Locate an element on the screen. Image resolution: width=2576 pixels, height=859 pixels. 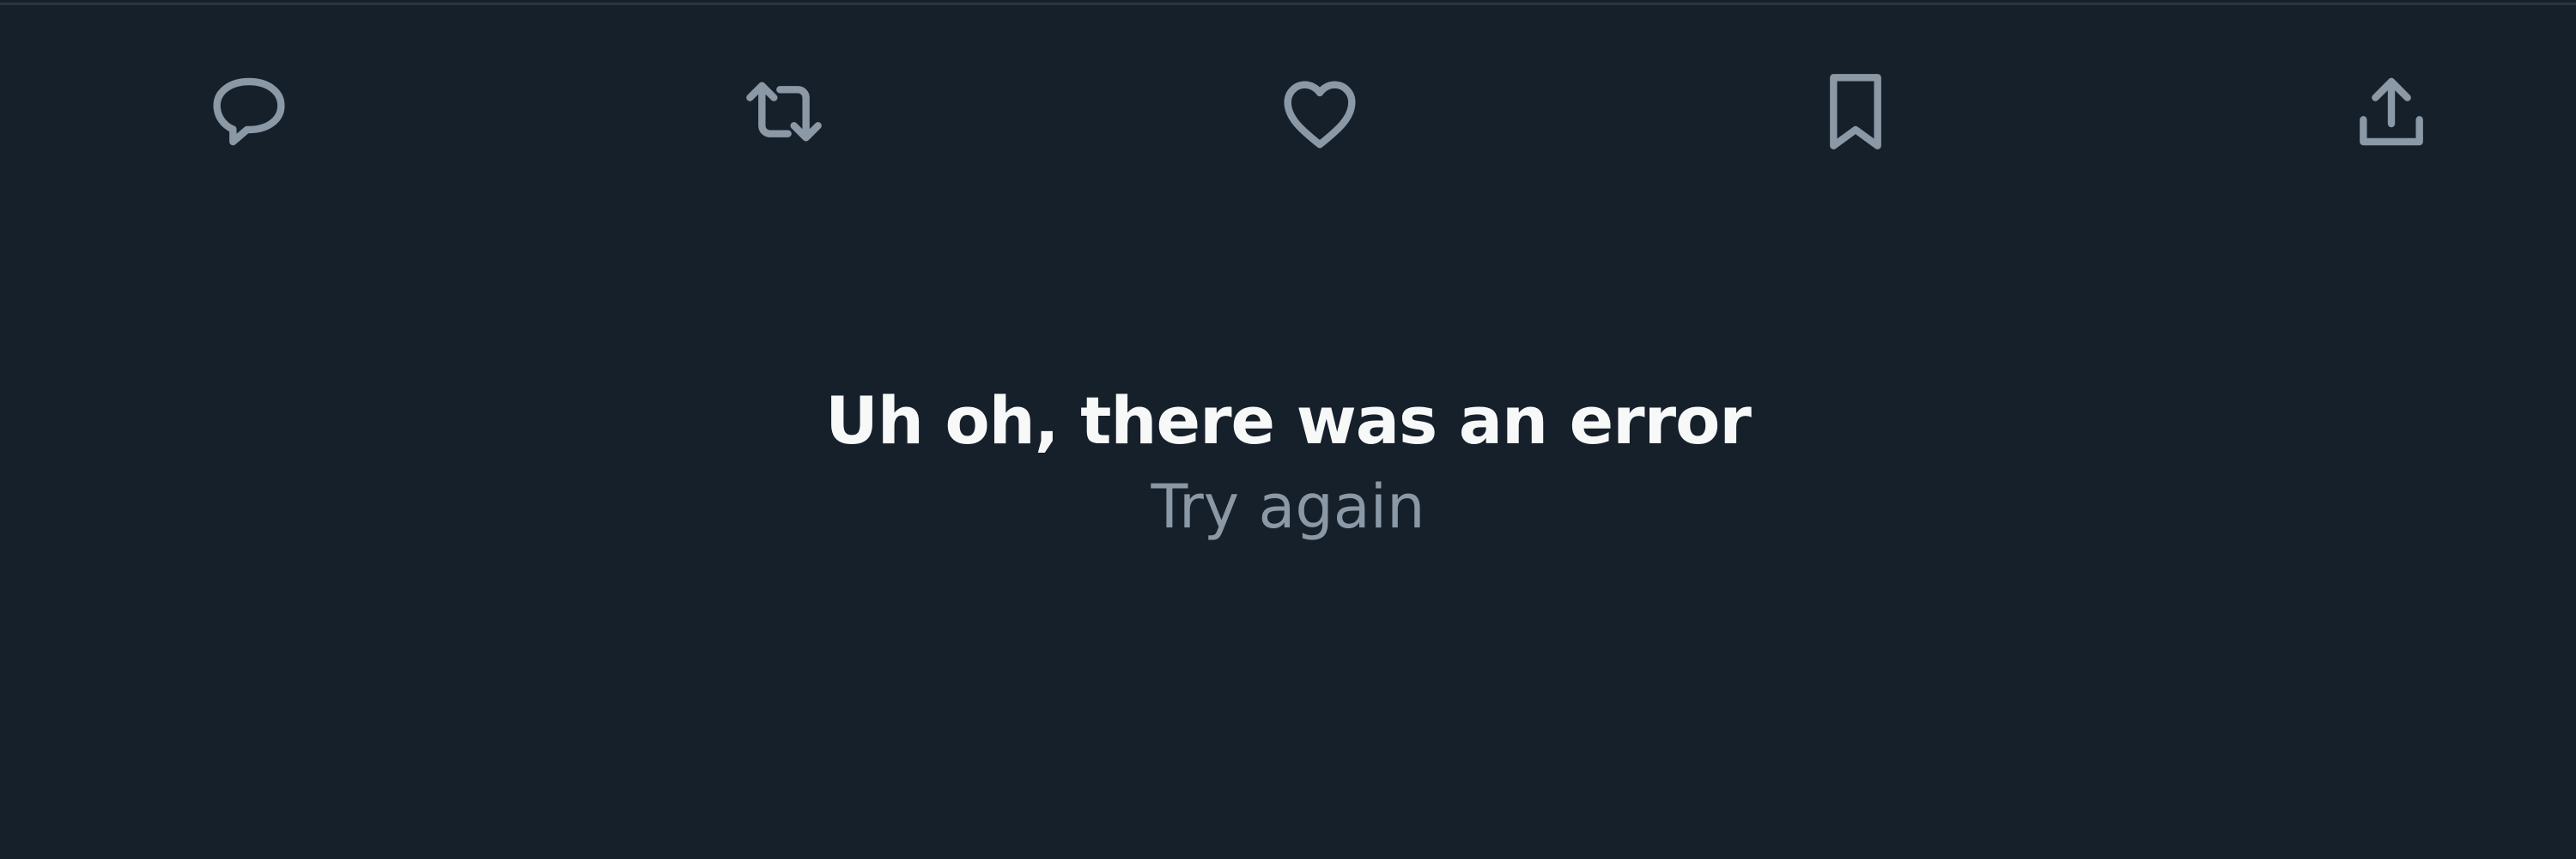
reply-button is located at coordinates (249, 112).